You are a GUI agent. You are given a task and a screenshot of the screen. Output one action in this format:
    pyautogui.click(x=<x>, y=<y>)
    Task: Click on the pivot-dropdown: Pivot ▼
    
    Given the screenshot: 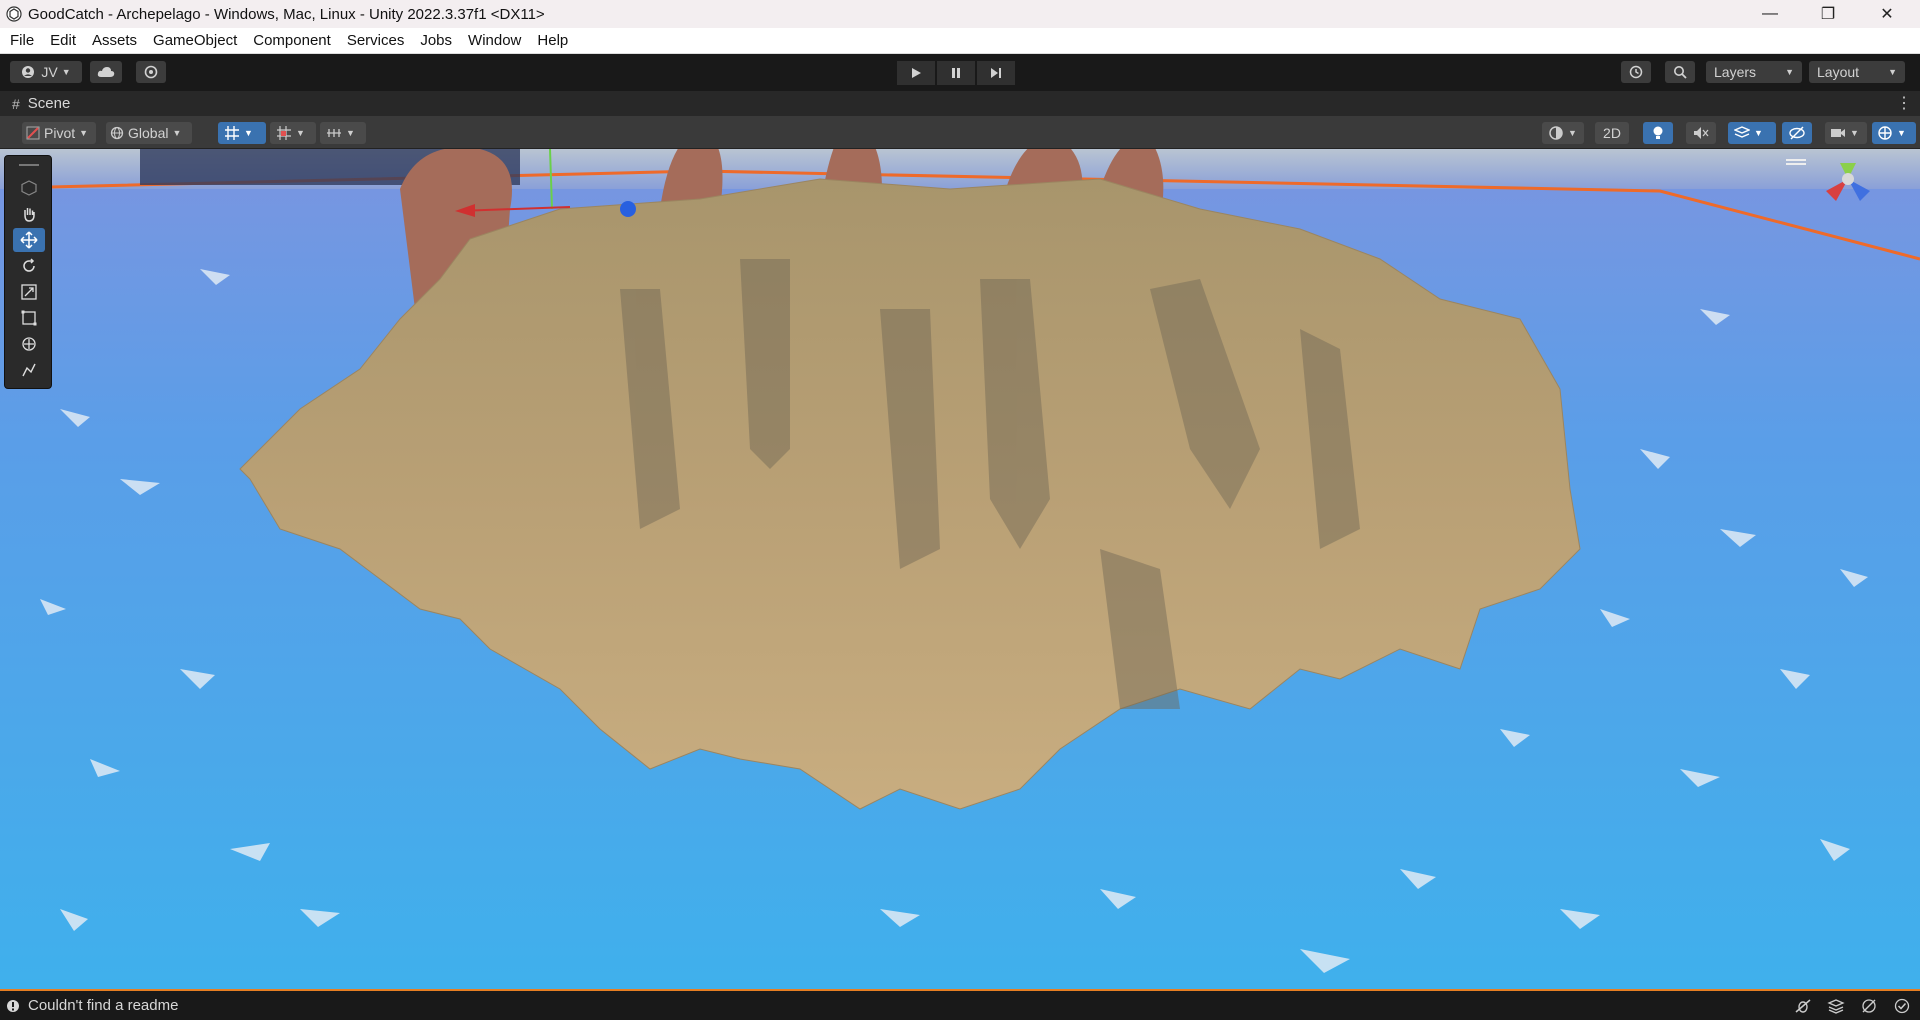 What is the action you would take?
    pyautogui.click(x=59, y=133)
    